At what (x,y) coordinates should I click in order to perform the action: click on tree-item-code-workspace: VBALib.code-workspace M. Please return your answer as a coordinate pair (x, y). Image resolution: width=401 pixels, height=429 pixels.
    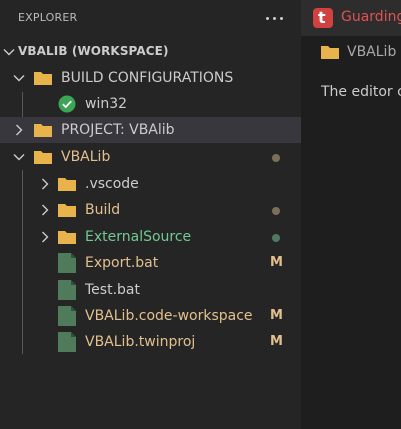
    Looking at the image, I should click on (150, 316).